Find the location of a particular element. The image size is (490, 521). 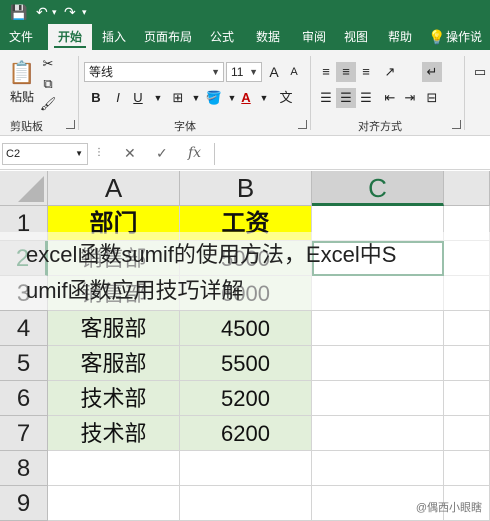

confirm-icon: ✓ is located at coordinates (162, 153).